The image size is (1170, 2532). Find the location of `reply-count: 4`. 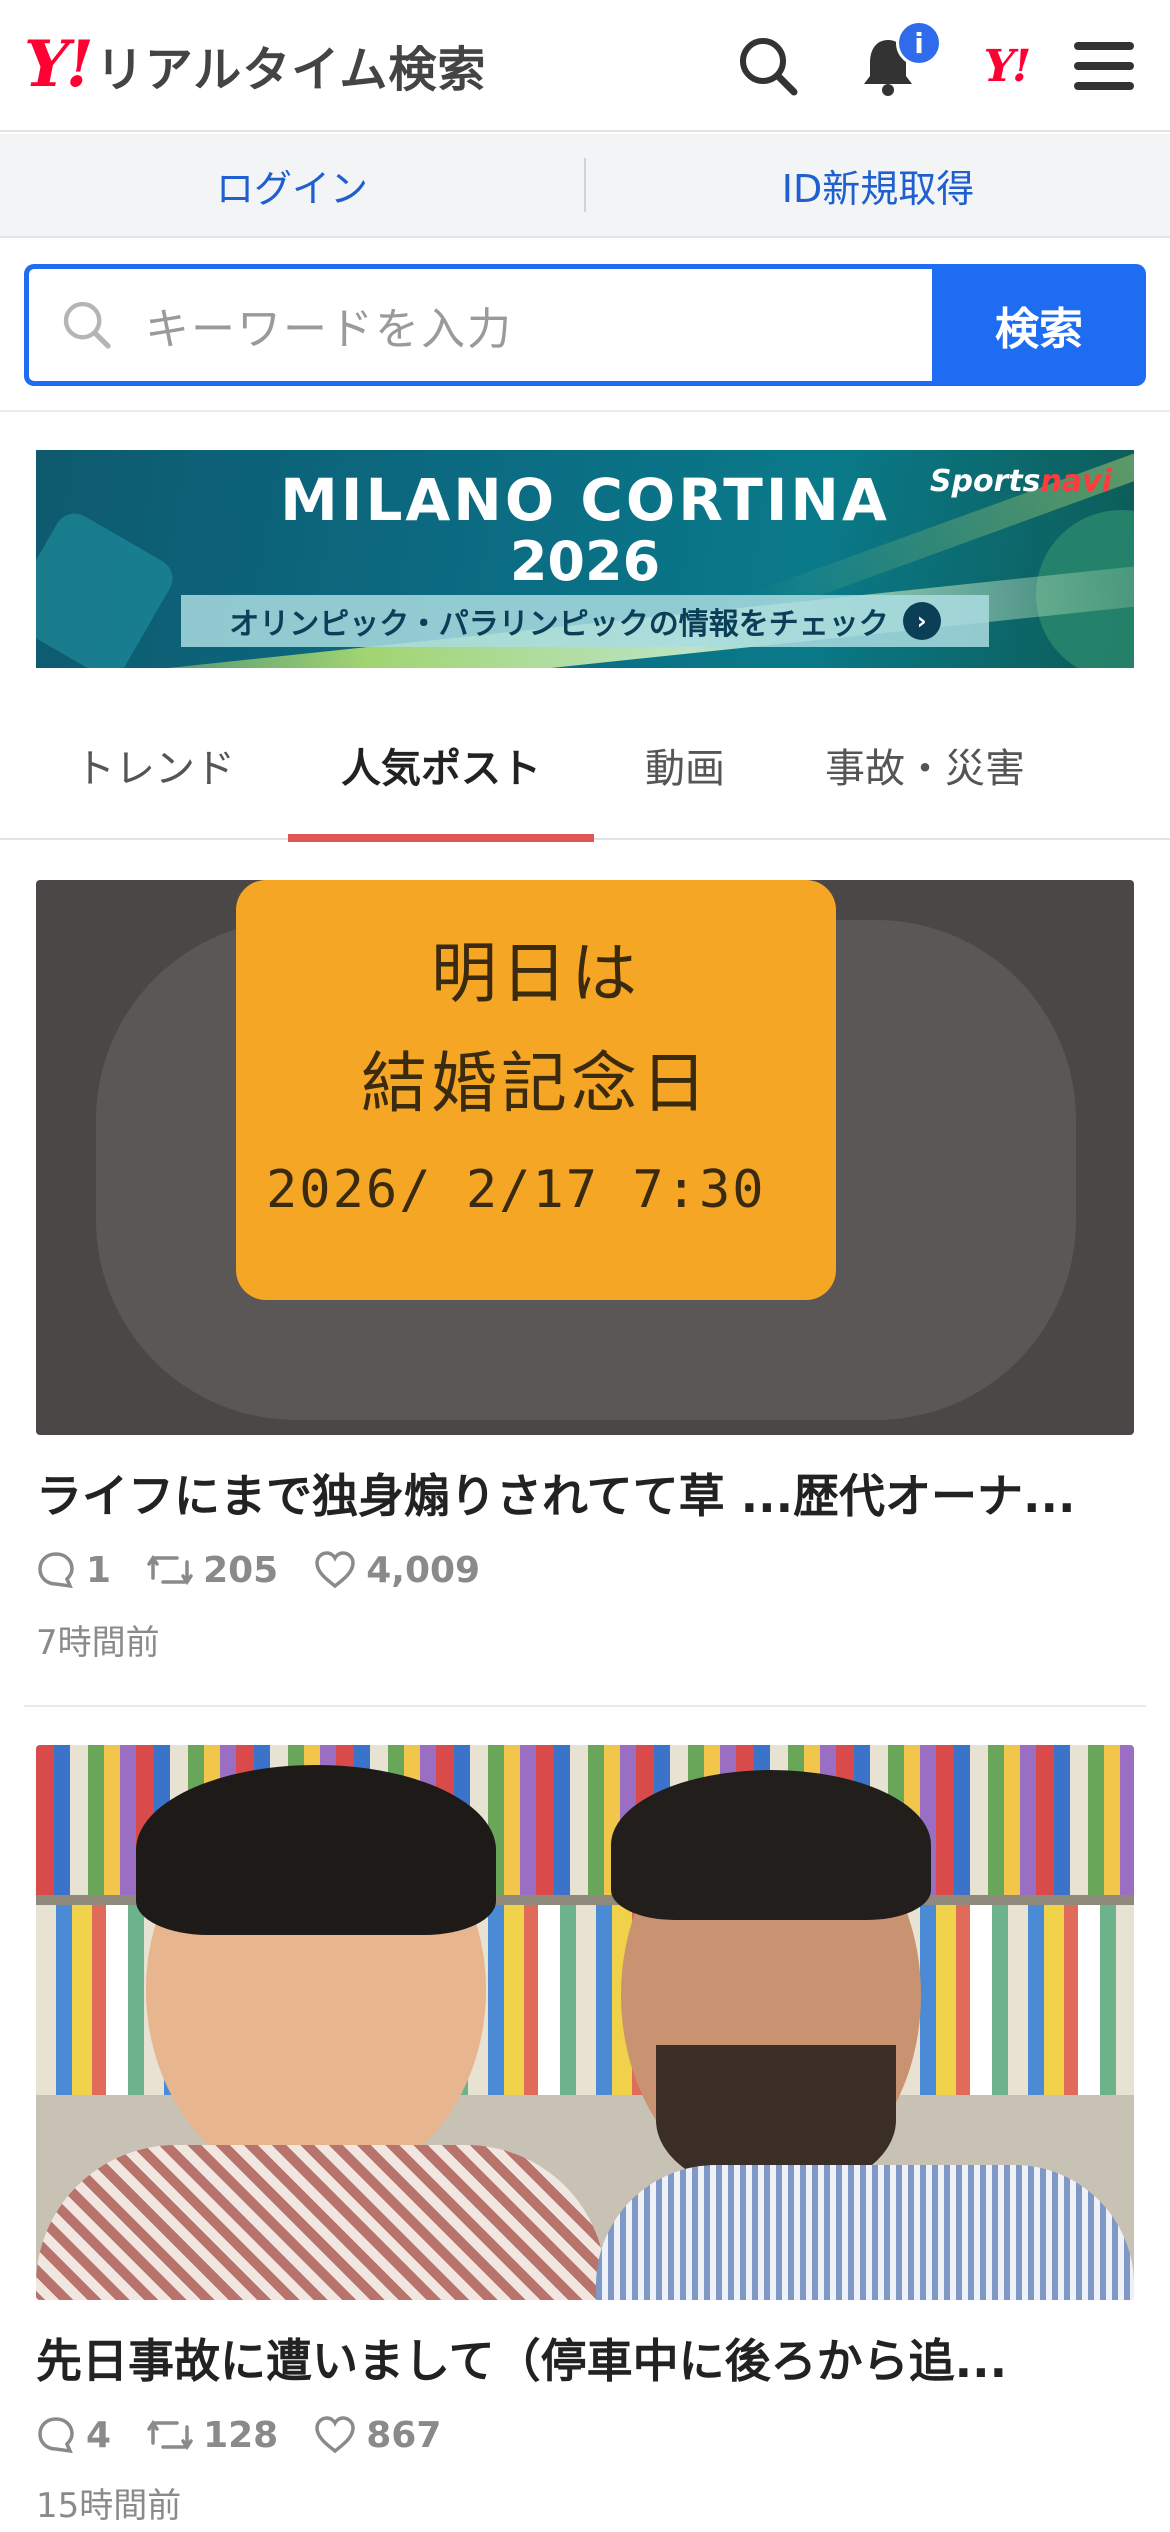

reply-count: 4 is located at coordinates (73, 2435).